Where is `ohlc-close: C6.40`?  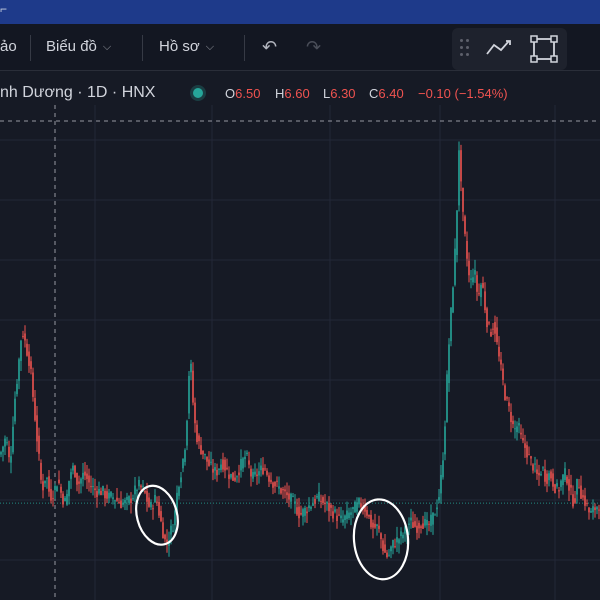
ohlc-close: C6.40 is located at coordinates (386, 93).